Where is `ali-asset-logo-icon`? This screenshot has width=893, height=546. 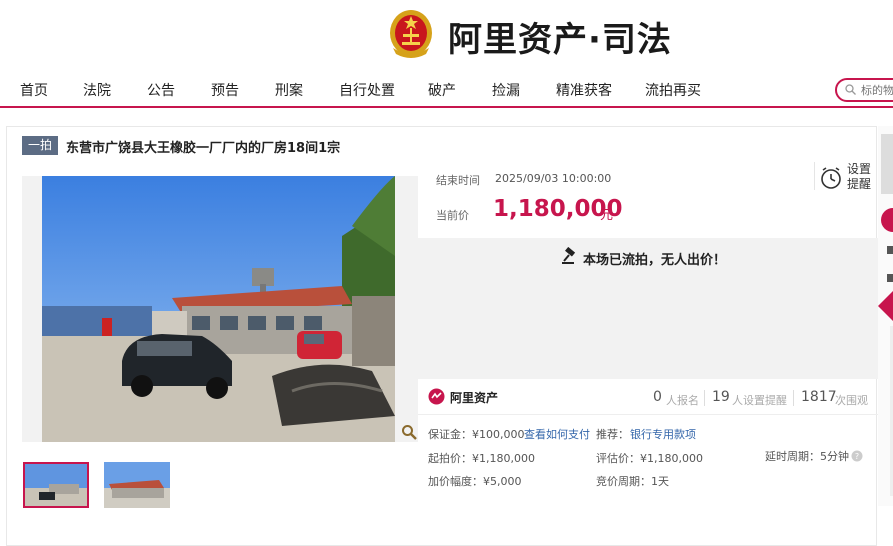 ali-asset-logo-icon is located at coordinates (436, 396).